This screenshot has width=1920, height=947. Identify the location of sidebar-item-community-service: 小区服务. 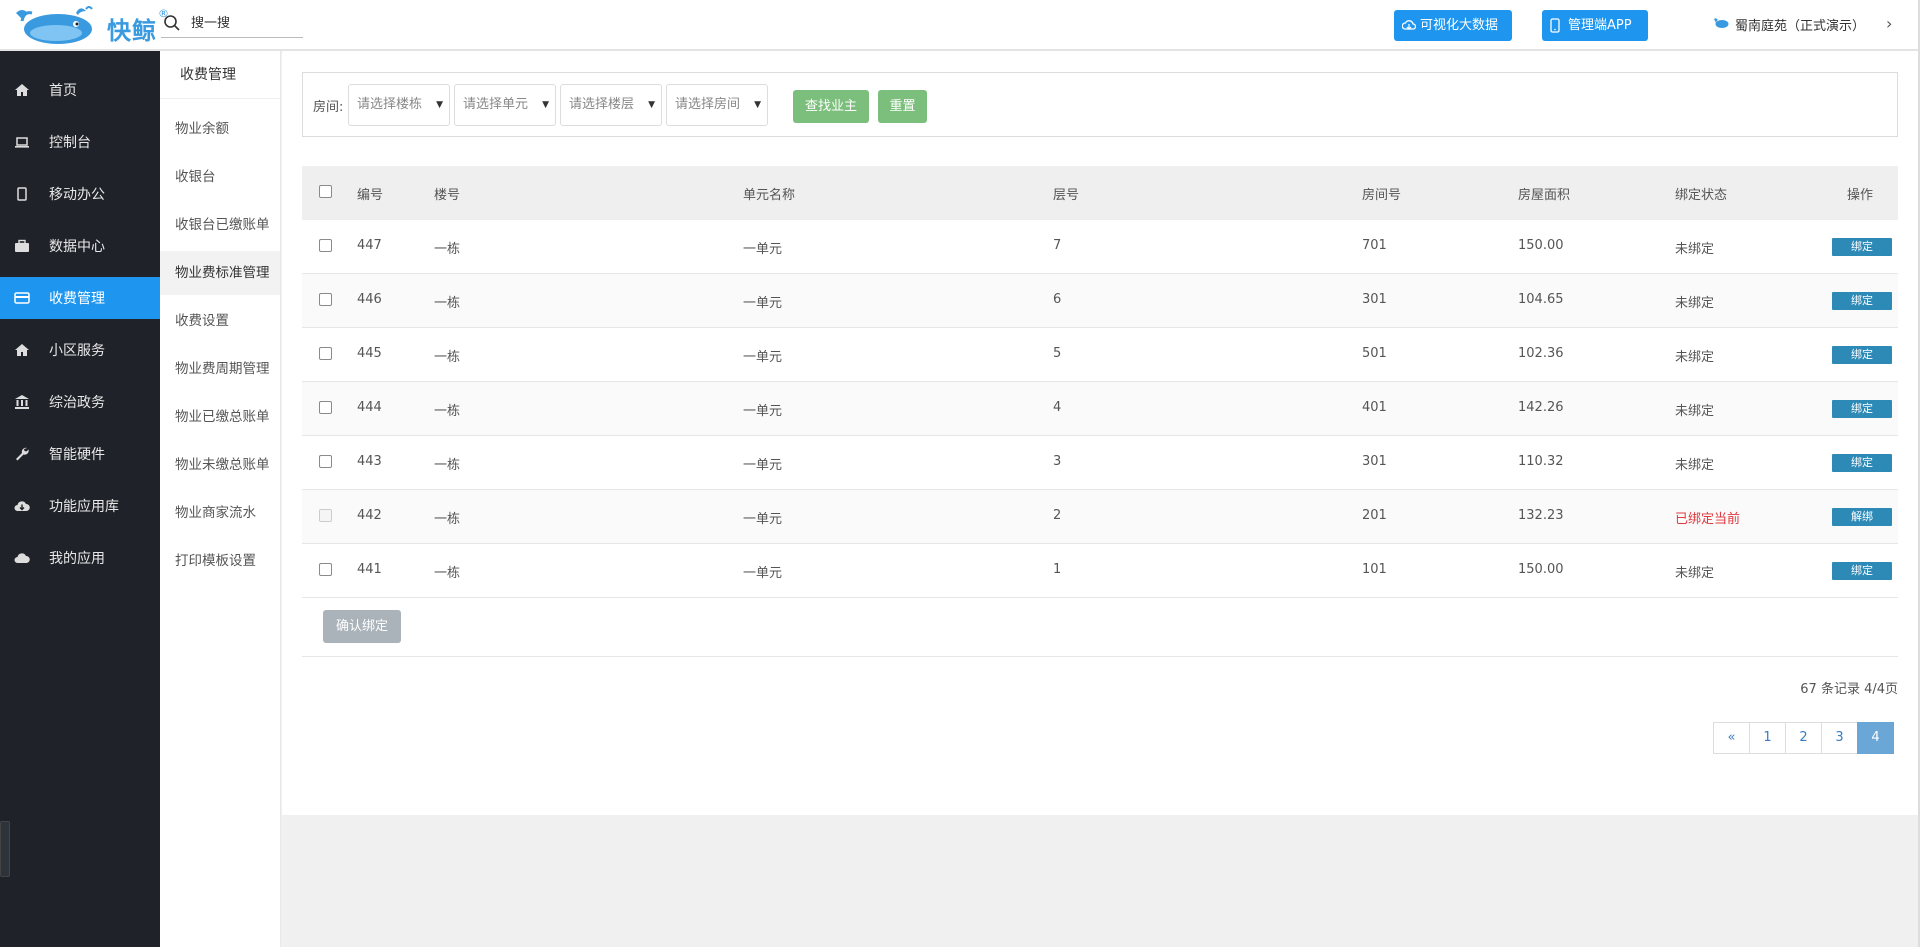
(80, 350).